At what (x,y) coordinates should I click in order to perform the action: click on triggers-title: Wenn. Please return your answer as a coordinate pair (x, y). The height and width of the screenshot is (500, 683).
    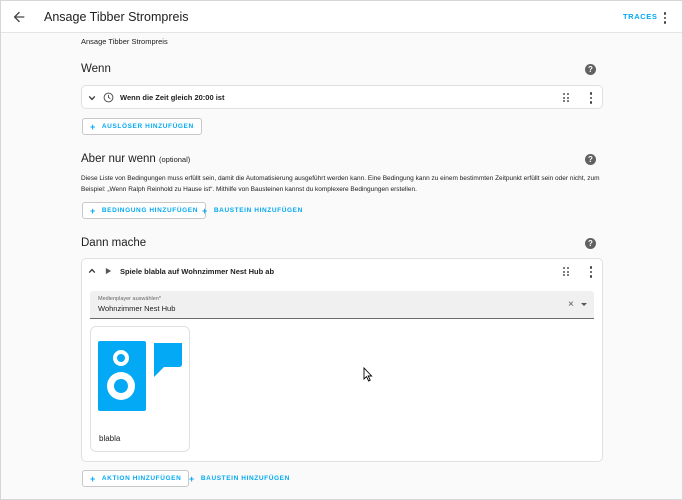
    Looking at the image, I should click on (96, 69).